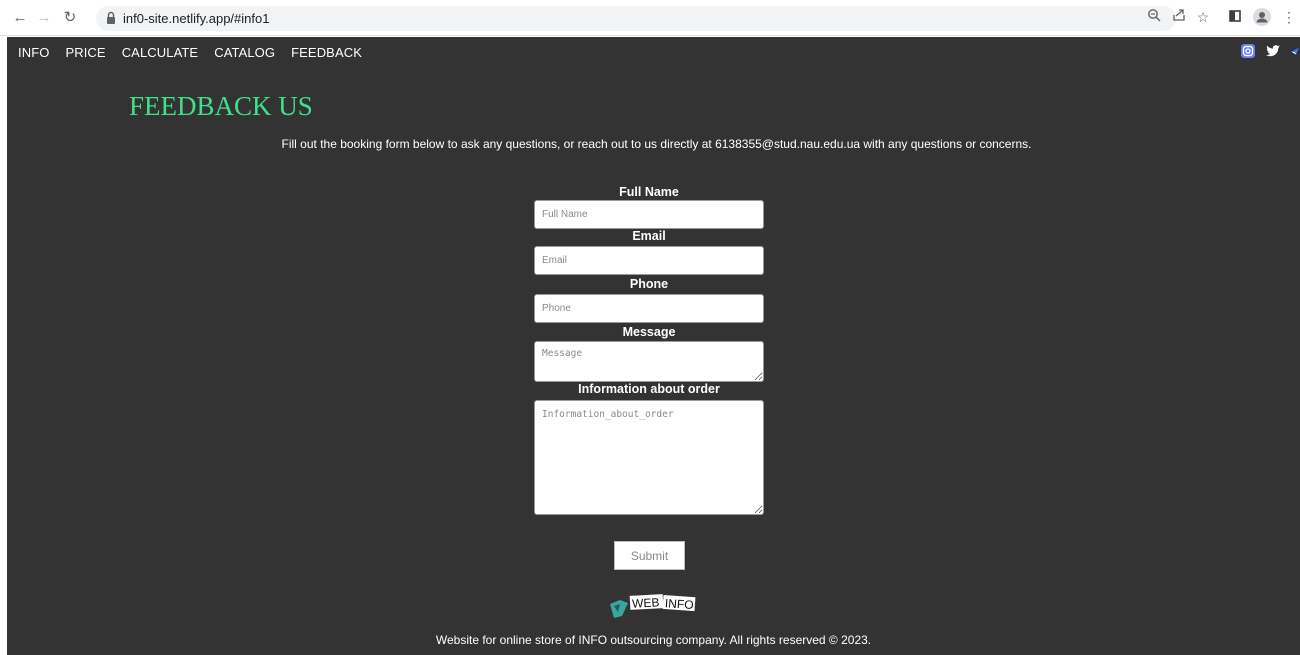 This screenshot has width=1300, height=655. Describe the element at coordinates (1262, 17) in the screenshot. I see `profile-avatar-icon` at that location.